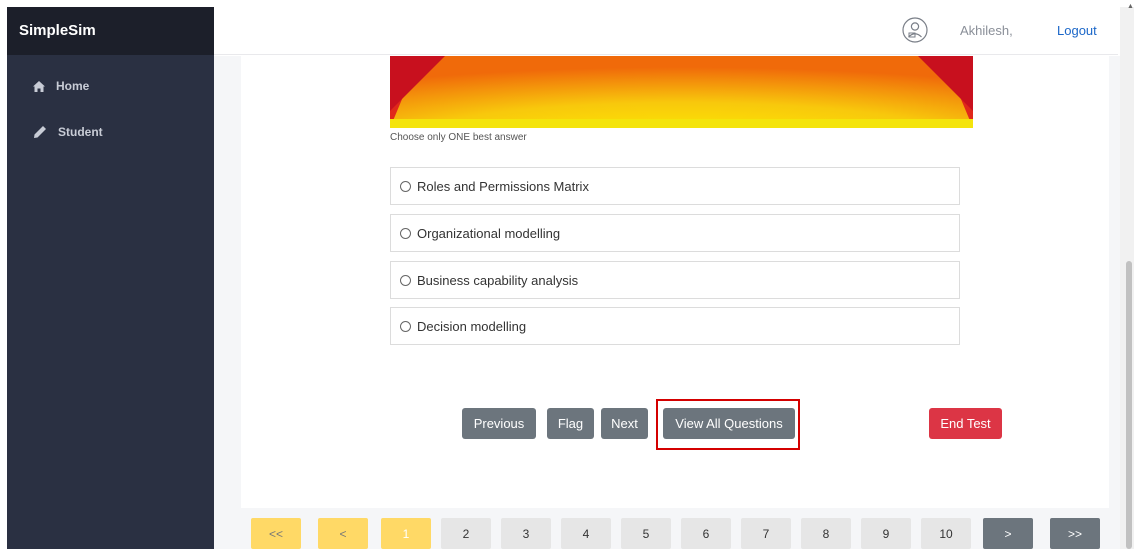 The height and width of the screenshot is (549, 1134). I want to click on username: Akhilesh,, so click(986, 30).